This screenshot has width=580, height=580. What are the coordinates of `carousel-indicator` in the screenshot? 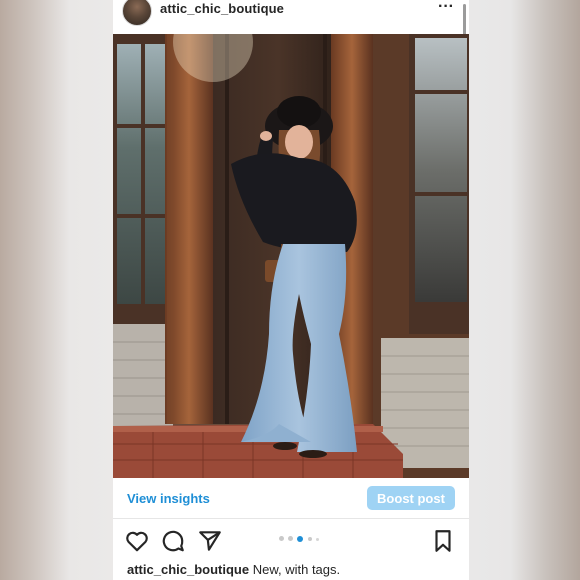 It's located at (301, 539).